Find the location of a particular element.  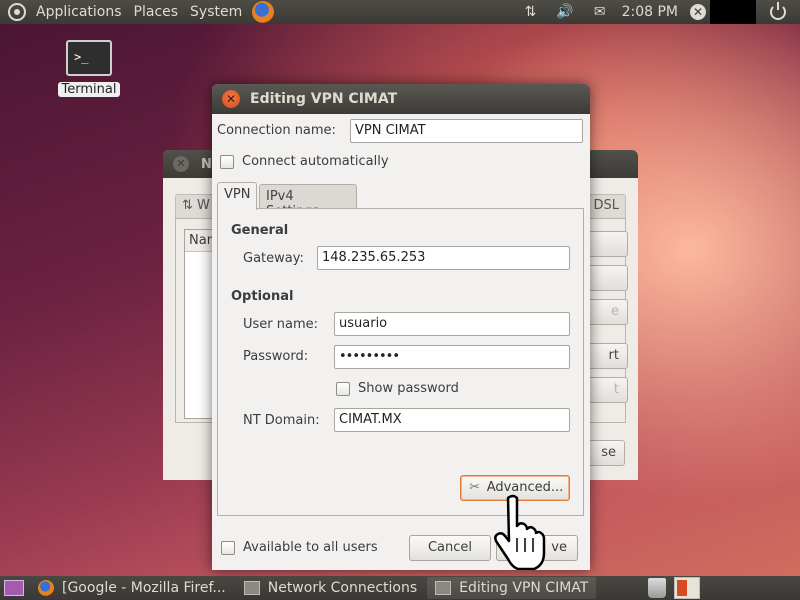

tab-vpn: VPN is located at coordinates (237, 196).